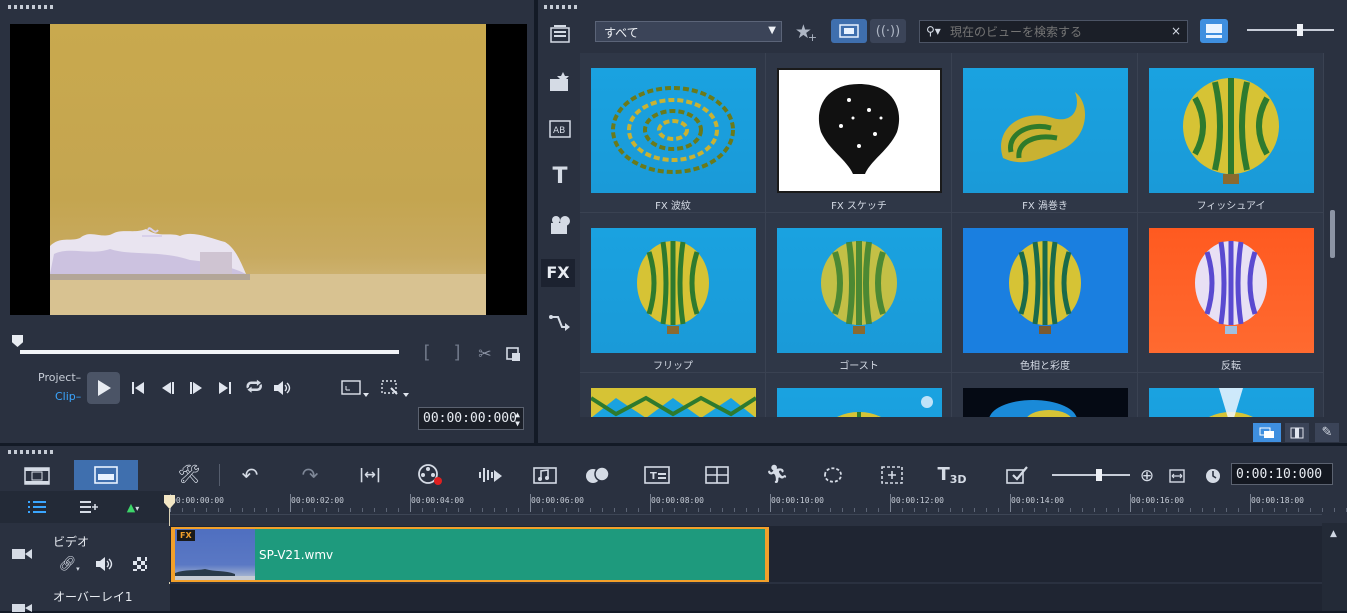  Describe the element at coordinates (370, 475) in the screenshot. I see `fit-timeline-icon: |↔|` at that location.